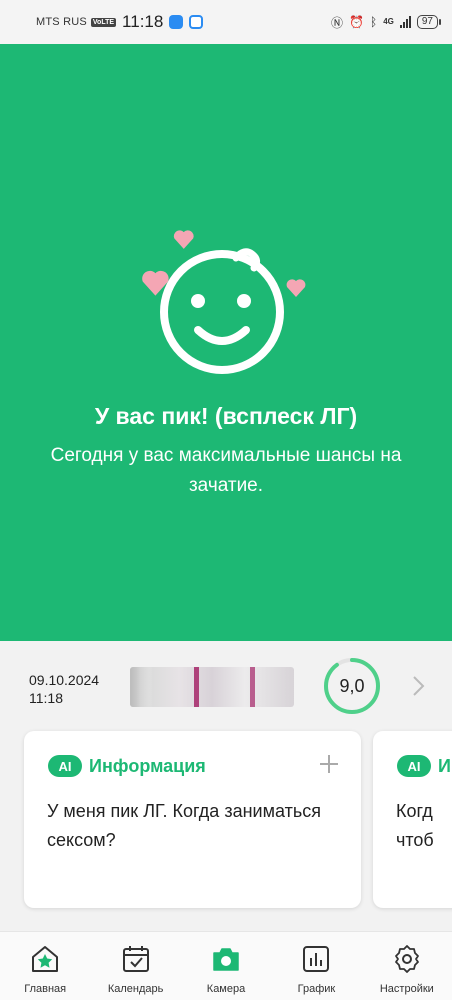  Describe the element at coordinates (406, 959) in the screenshot. I see `gear-icon` at that location.